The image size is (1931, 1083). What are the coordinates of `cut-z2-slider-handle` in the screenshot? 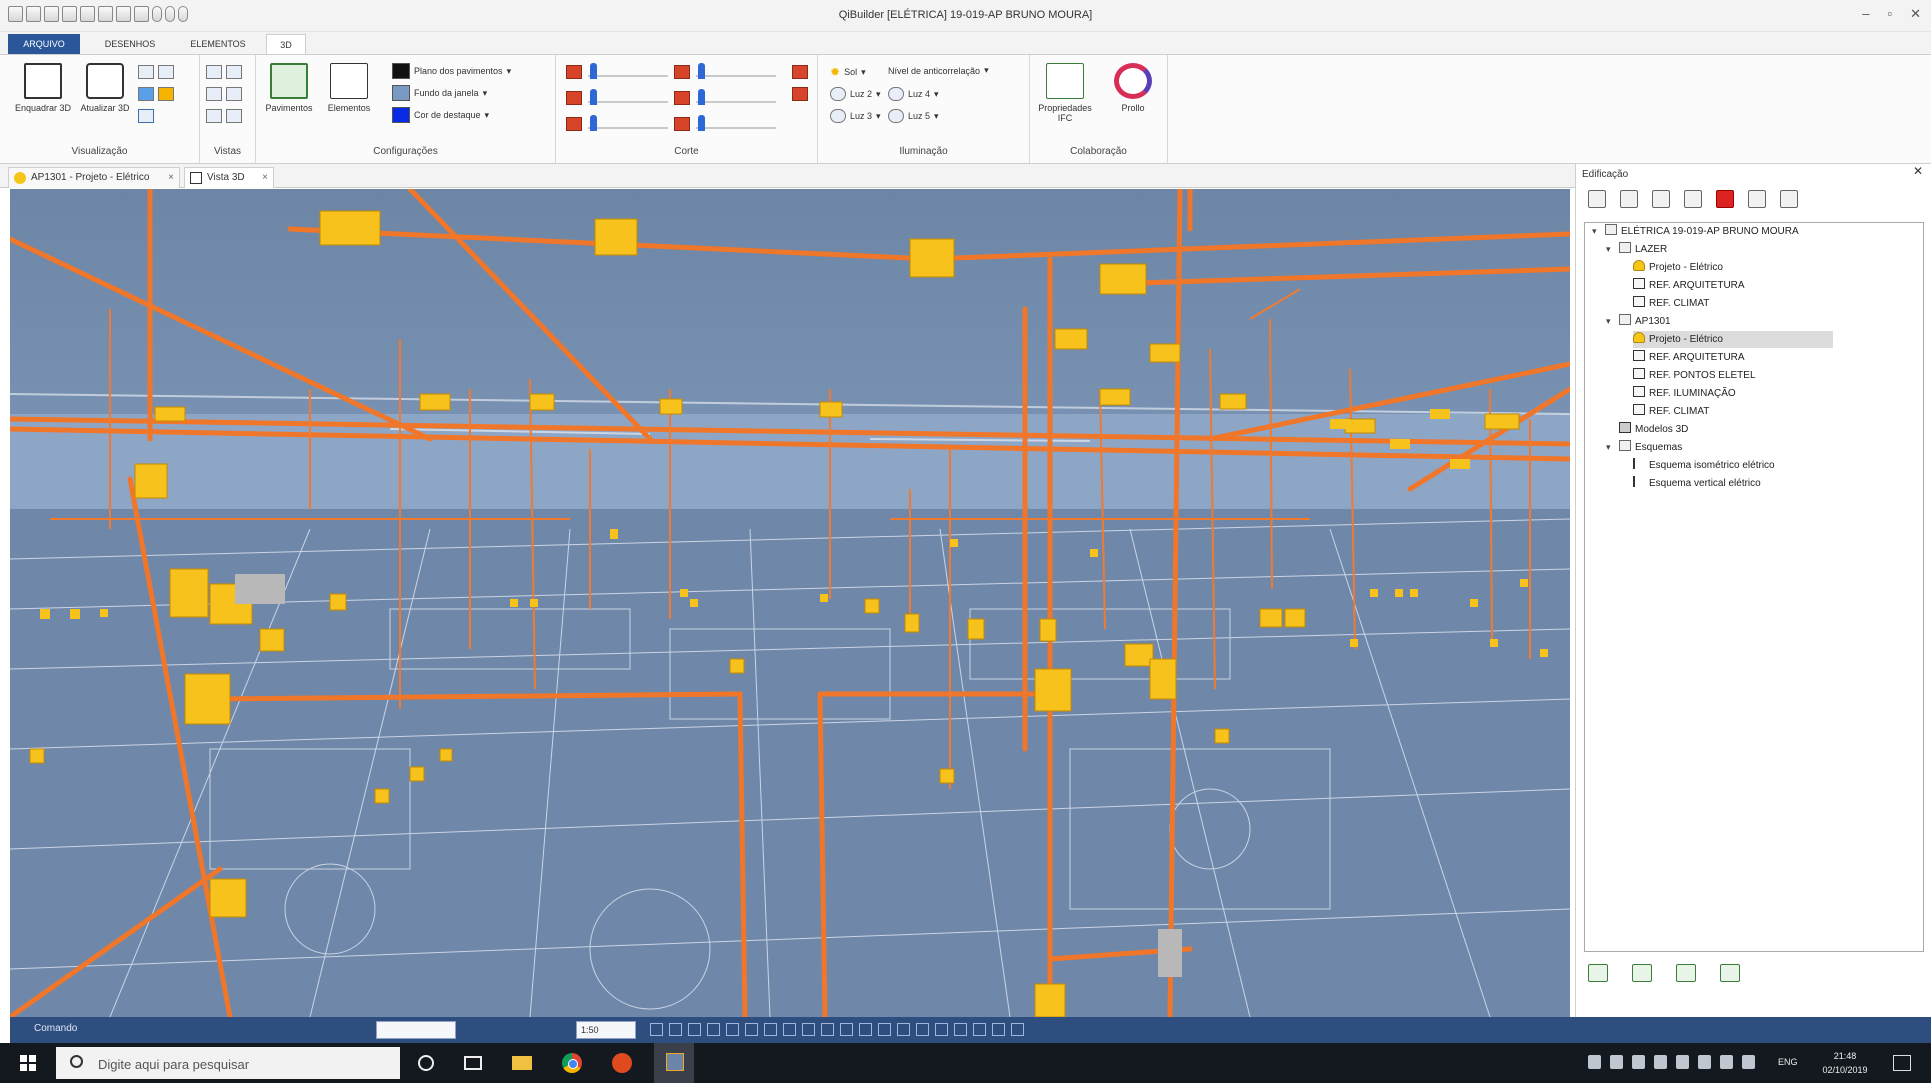 It's located at (701, 123).